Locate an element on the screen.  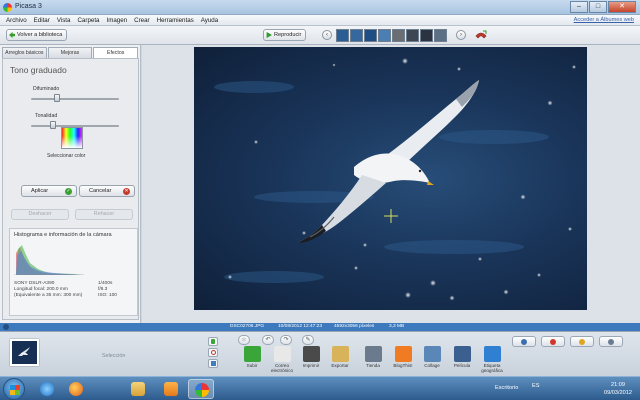
ie-icon is located at coordinates (47, 389).